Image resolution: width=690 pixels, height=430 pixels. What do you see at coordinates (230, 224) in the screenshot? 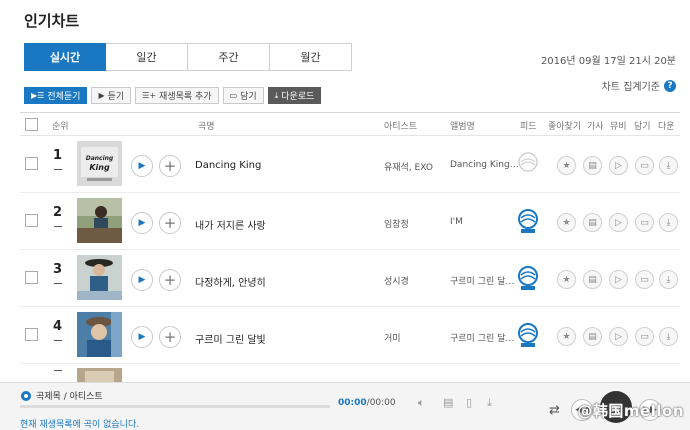
I see `song-title: 내가 저지른 사랑` at bounding box center [230, 224].